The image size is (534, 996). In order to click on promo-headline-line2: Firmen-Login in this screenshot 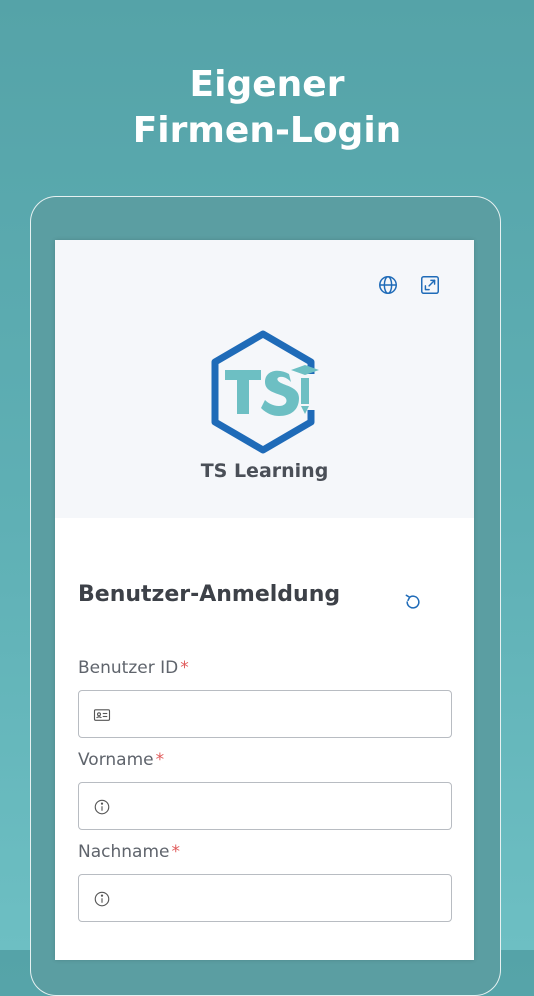, I will do `click(267, 130)`.